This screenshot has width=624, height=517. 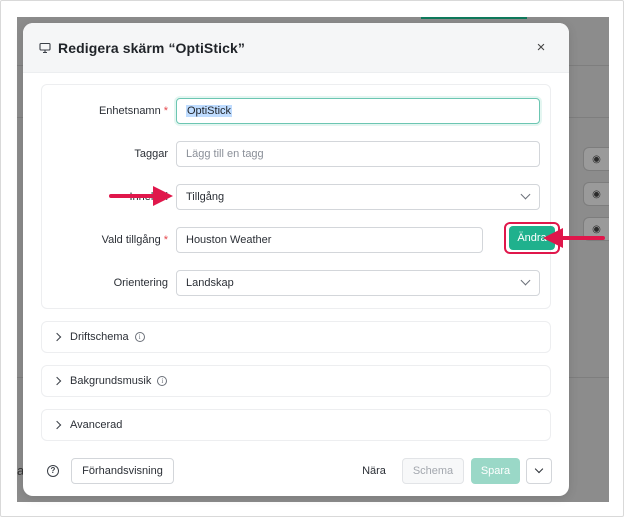 I want to click on help-icon: ?, so click(x=53, y=471).